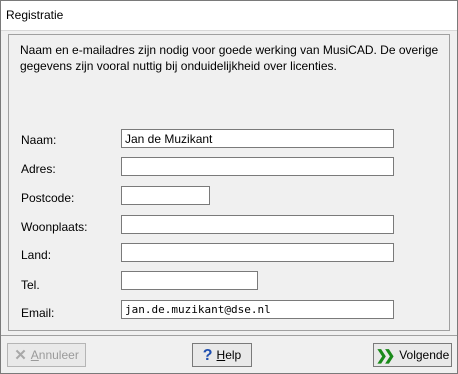  Describe the element at coordinates (257, 166) in the screenshot. I see `adres-input` at that location.